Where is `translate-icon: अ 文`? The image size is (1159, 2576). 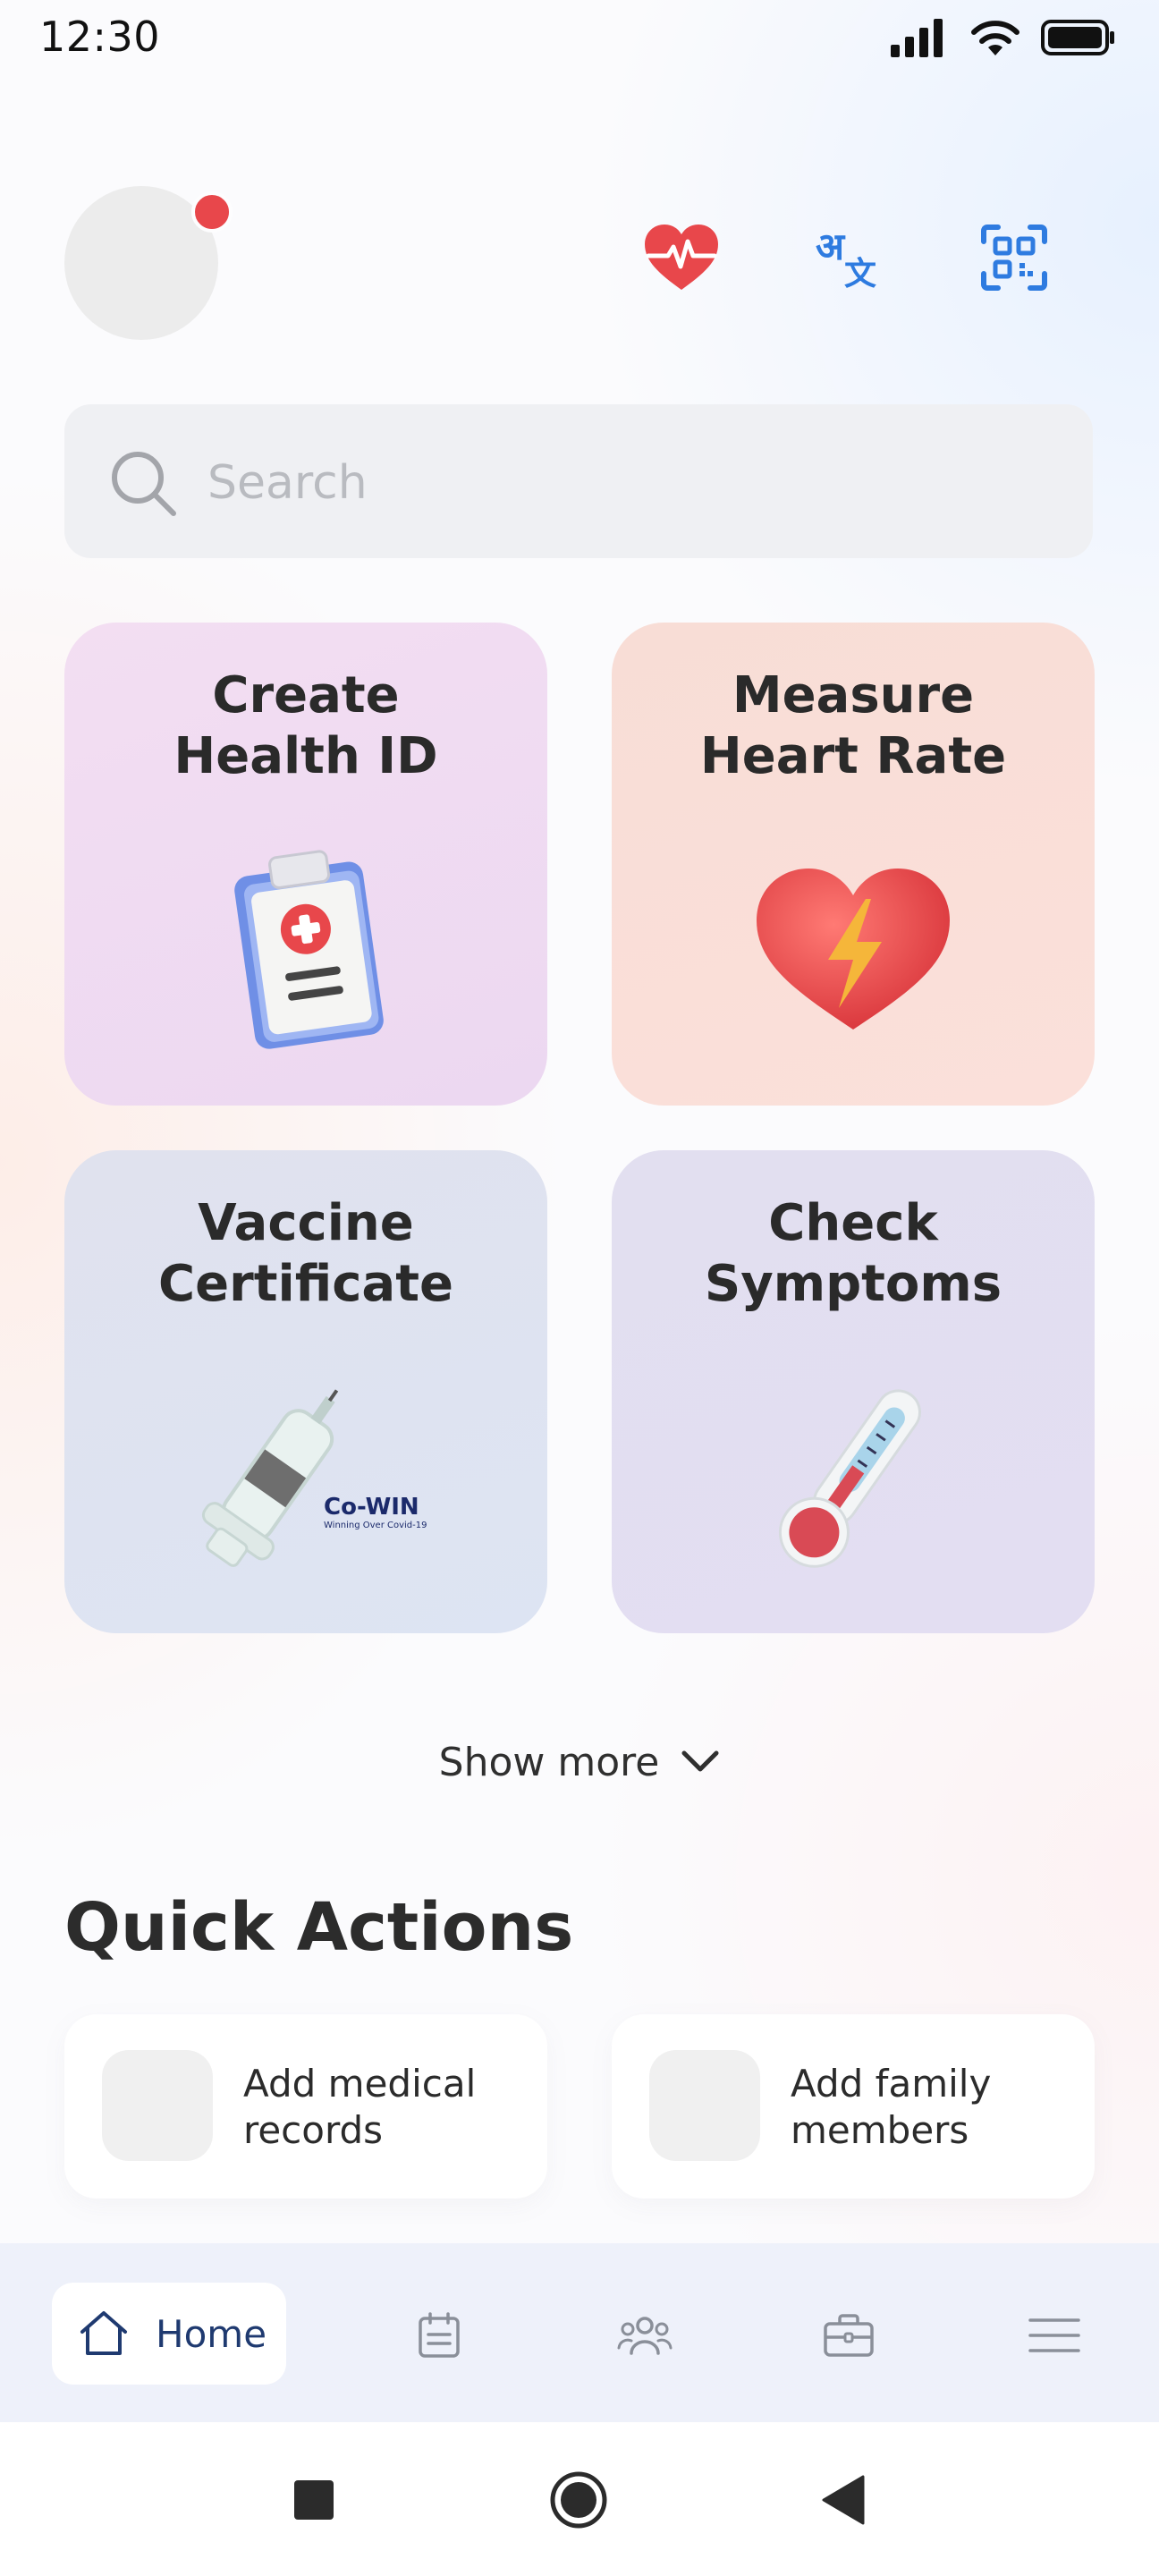 translate-icon: अ 文 is located at coordinates (846, 258).